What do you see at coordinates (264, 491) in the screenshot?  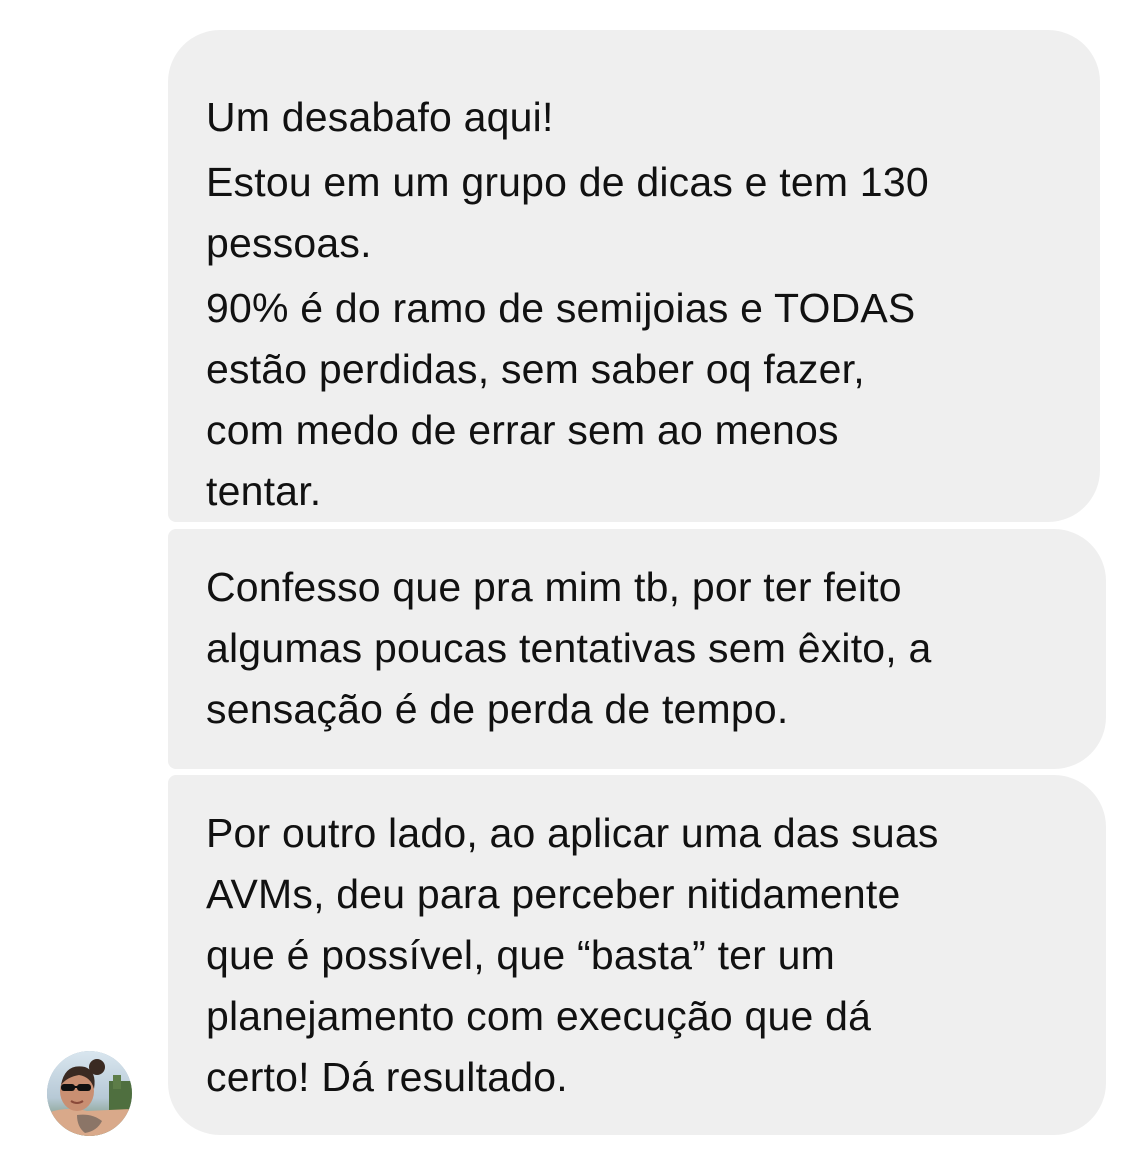 I see `message-text-line: tentar.` at bounding box center [264, 491].